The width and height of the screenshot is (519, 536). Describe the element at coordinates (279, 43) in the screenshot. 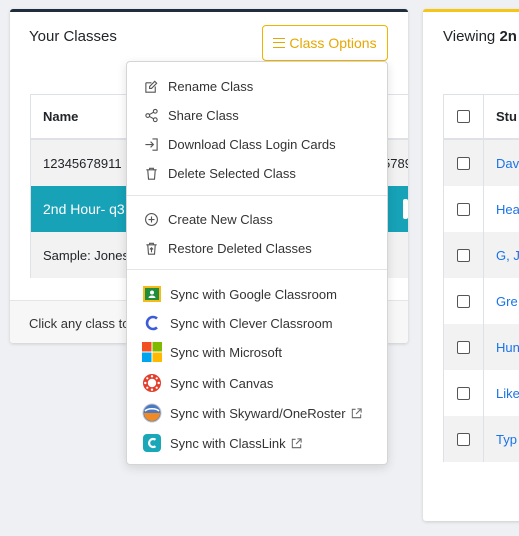

I see `hamburger-icon` at that location.